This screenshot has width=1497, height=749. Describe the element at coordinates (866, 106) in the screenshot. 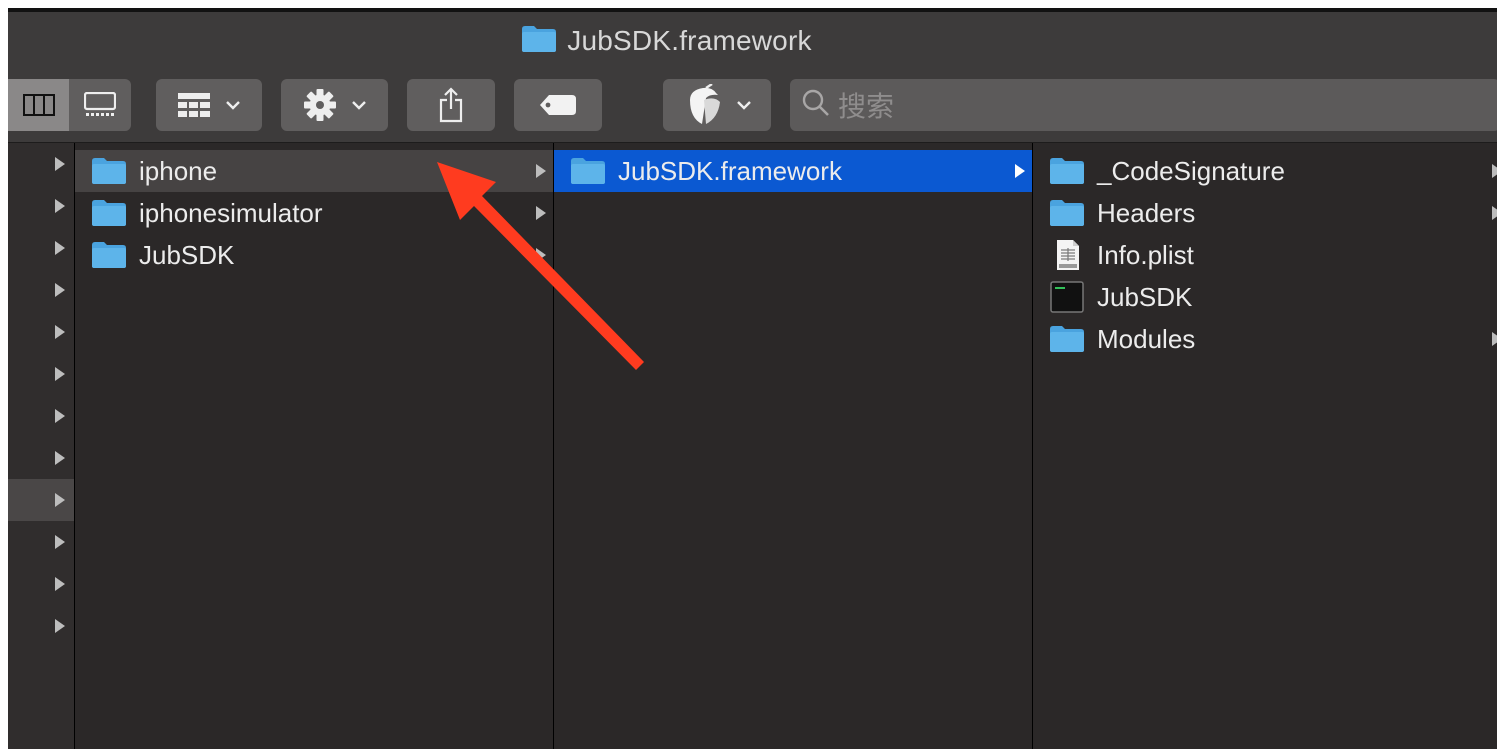

I see `search-placeholder: 搜索` at that location.